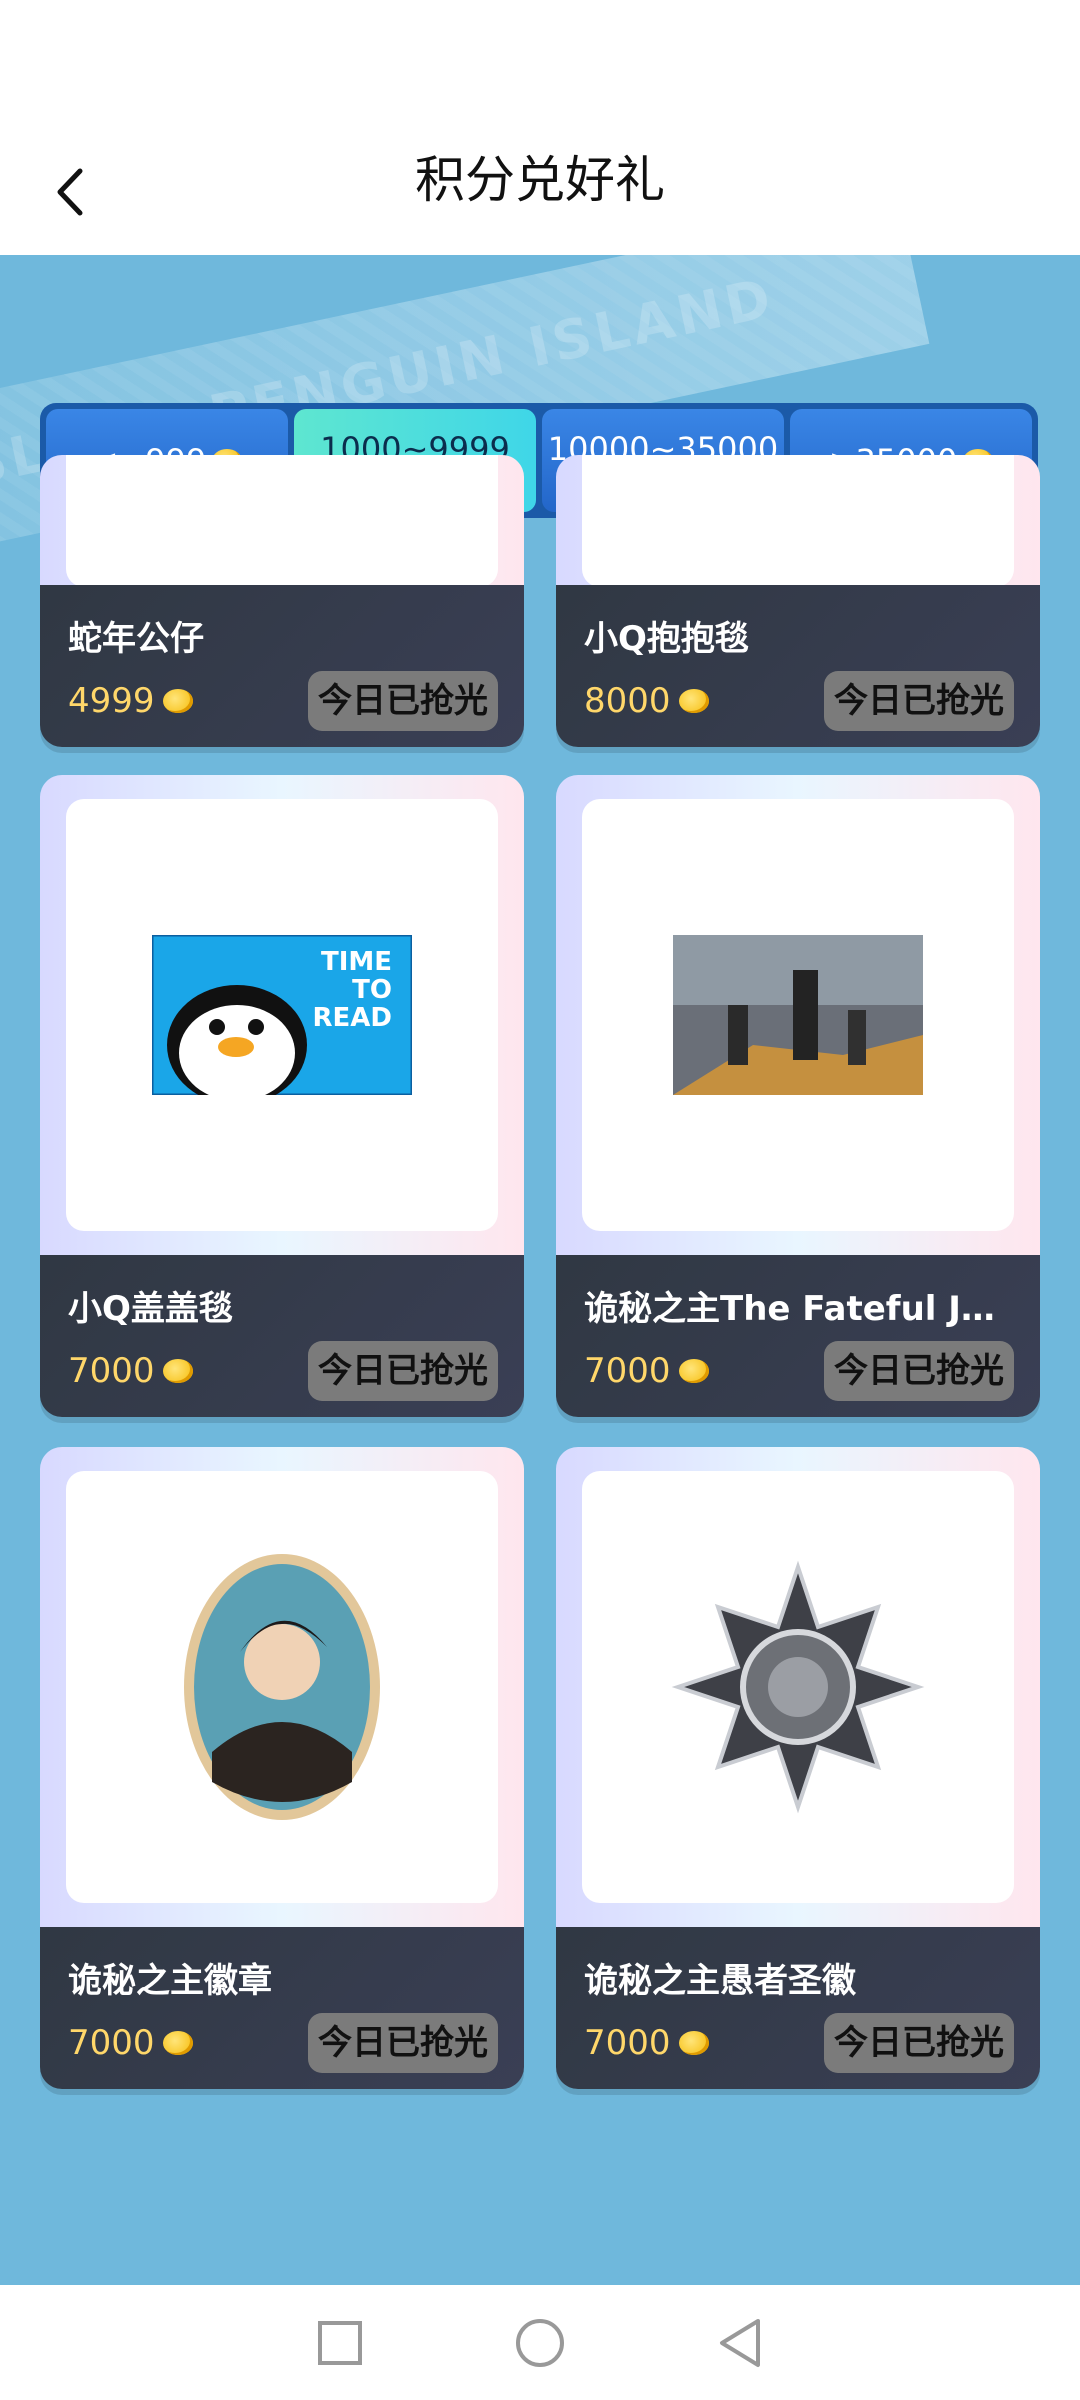 The width and height of the screenshot is (1080, 2400). Describe the element at coordinates (720, 1981) in the screenshot. I see `product-name: 诡秘之主愚者圣徽` at that location.